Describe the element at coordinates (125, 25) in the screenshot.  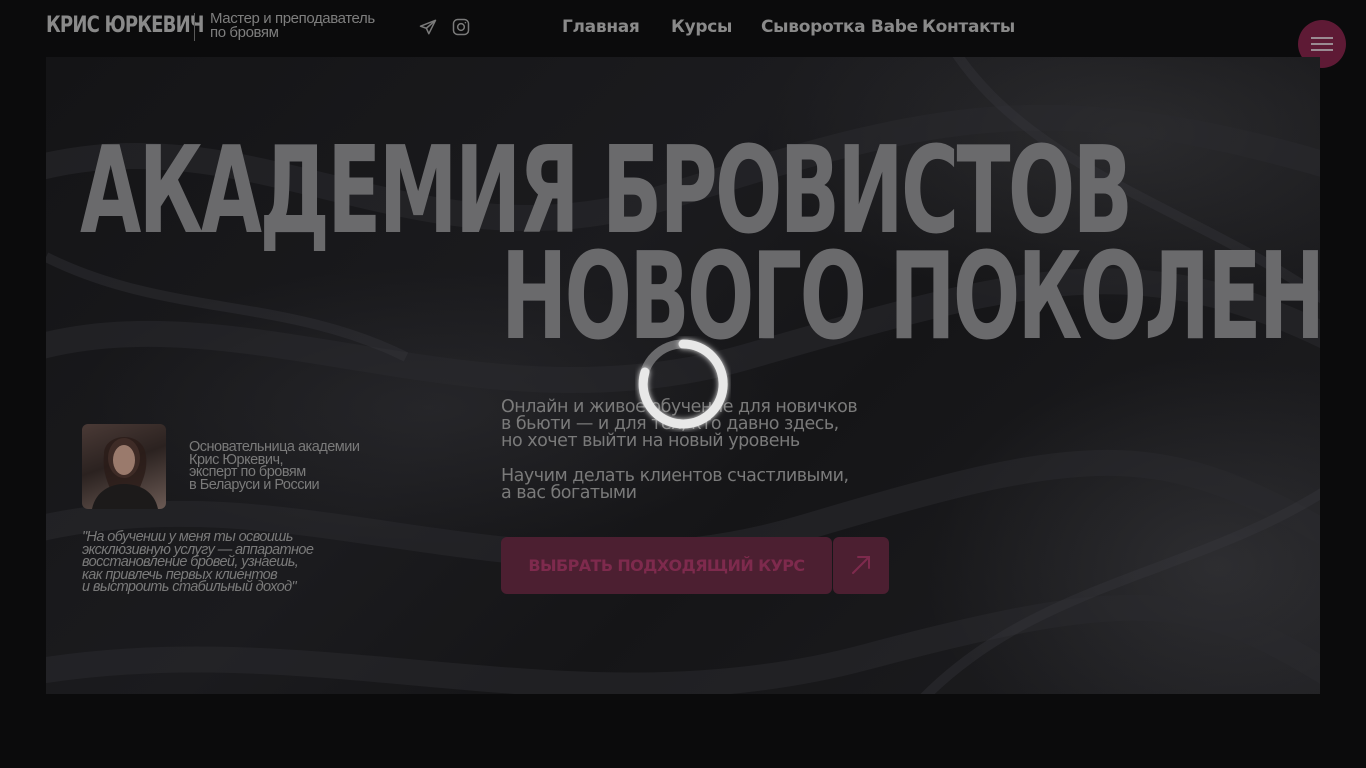
I see `logo: КРИС ЮРКЕВИЧ` at that location.